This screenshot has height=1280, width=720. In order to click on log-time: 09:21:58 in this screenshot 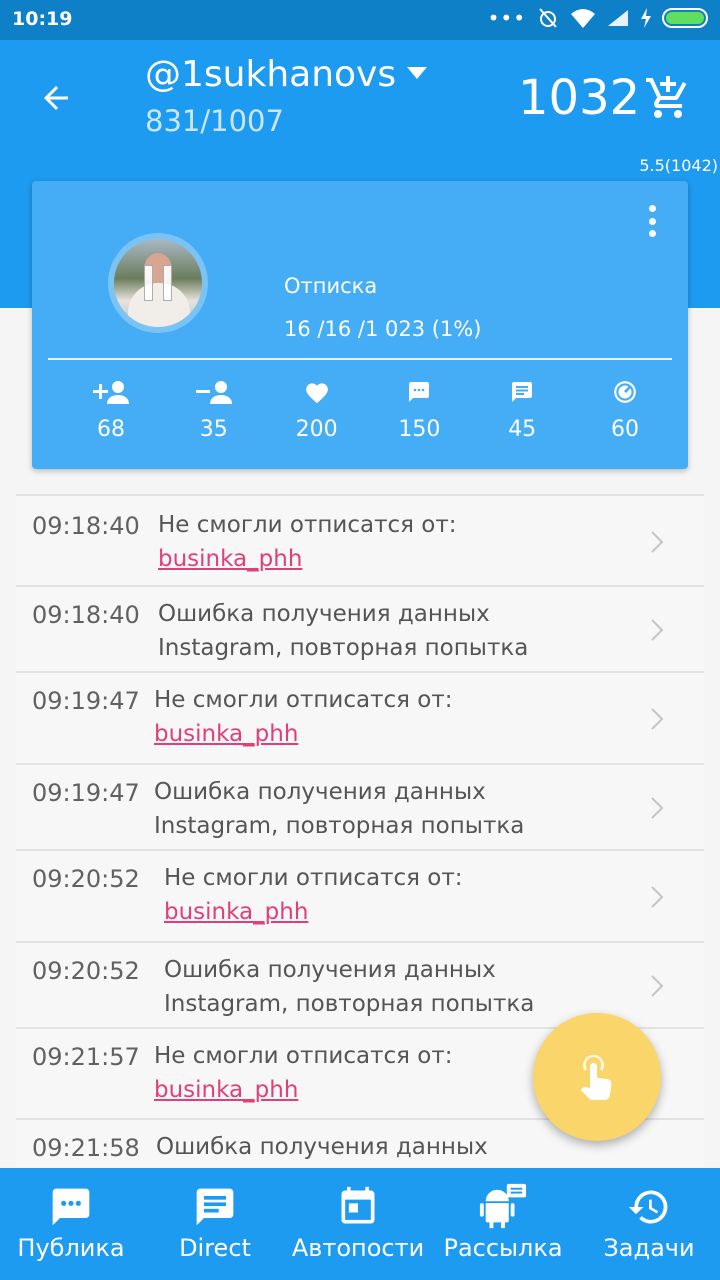, I will do `click(86, 1148)`.